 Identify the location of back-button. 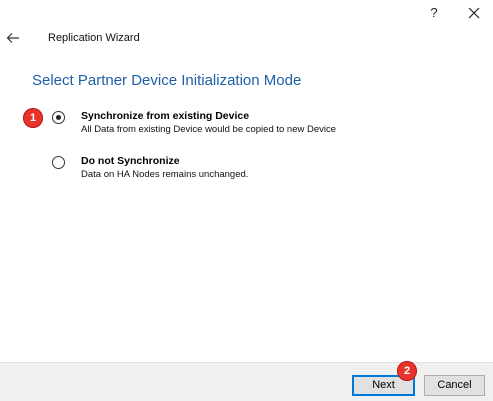
(13, 38).